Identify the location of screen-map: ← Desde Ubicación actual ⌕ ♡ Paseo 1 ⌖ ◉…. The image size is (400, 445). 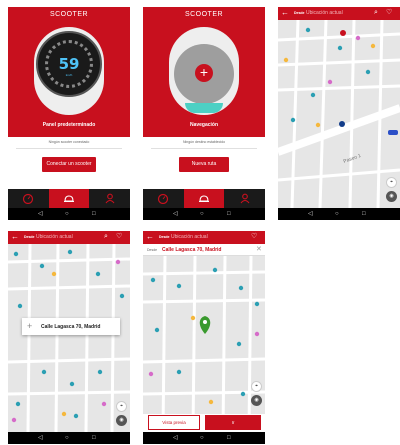
(339, 113).